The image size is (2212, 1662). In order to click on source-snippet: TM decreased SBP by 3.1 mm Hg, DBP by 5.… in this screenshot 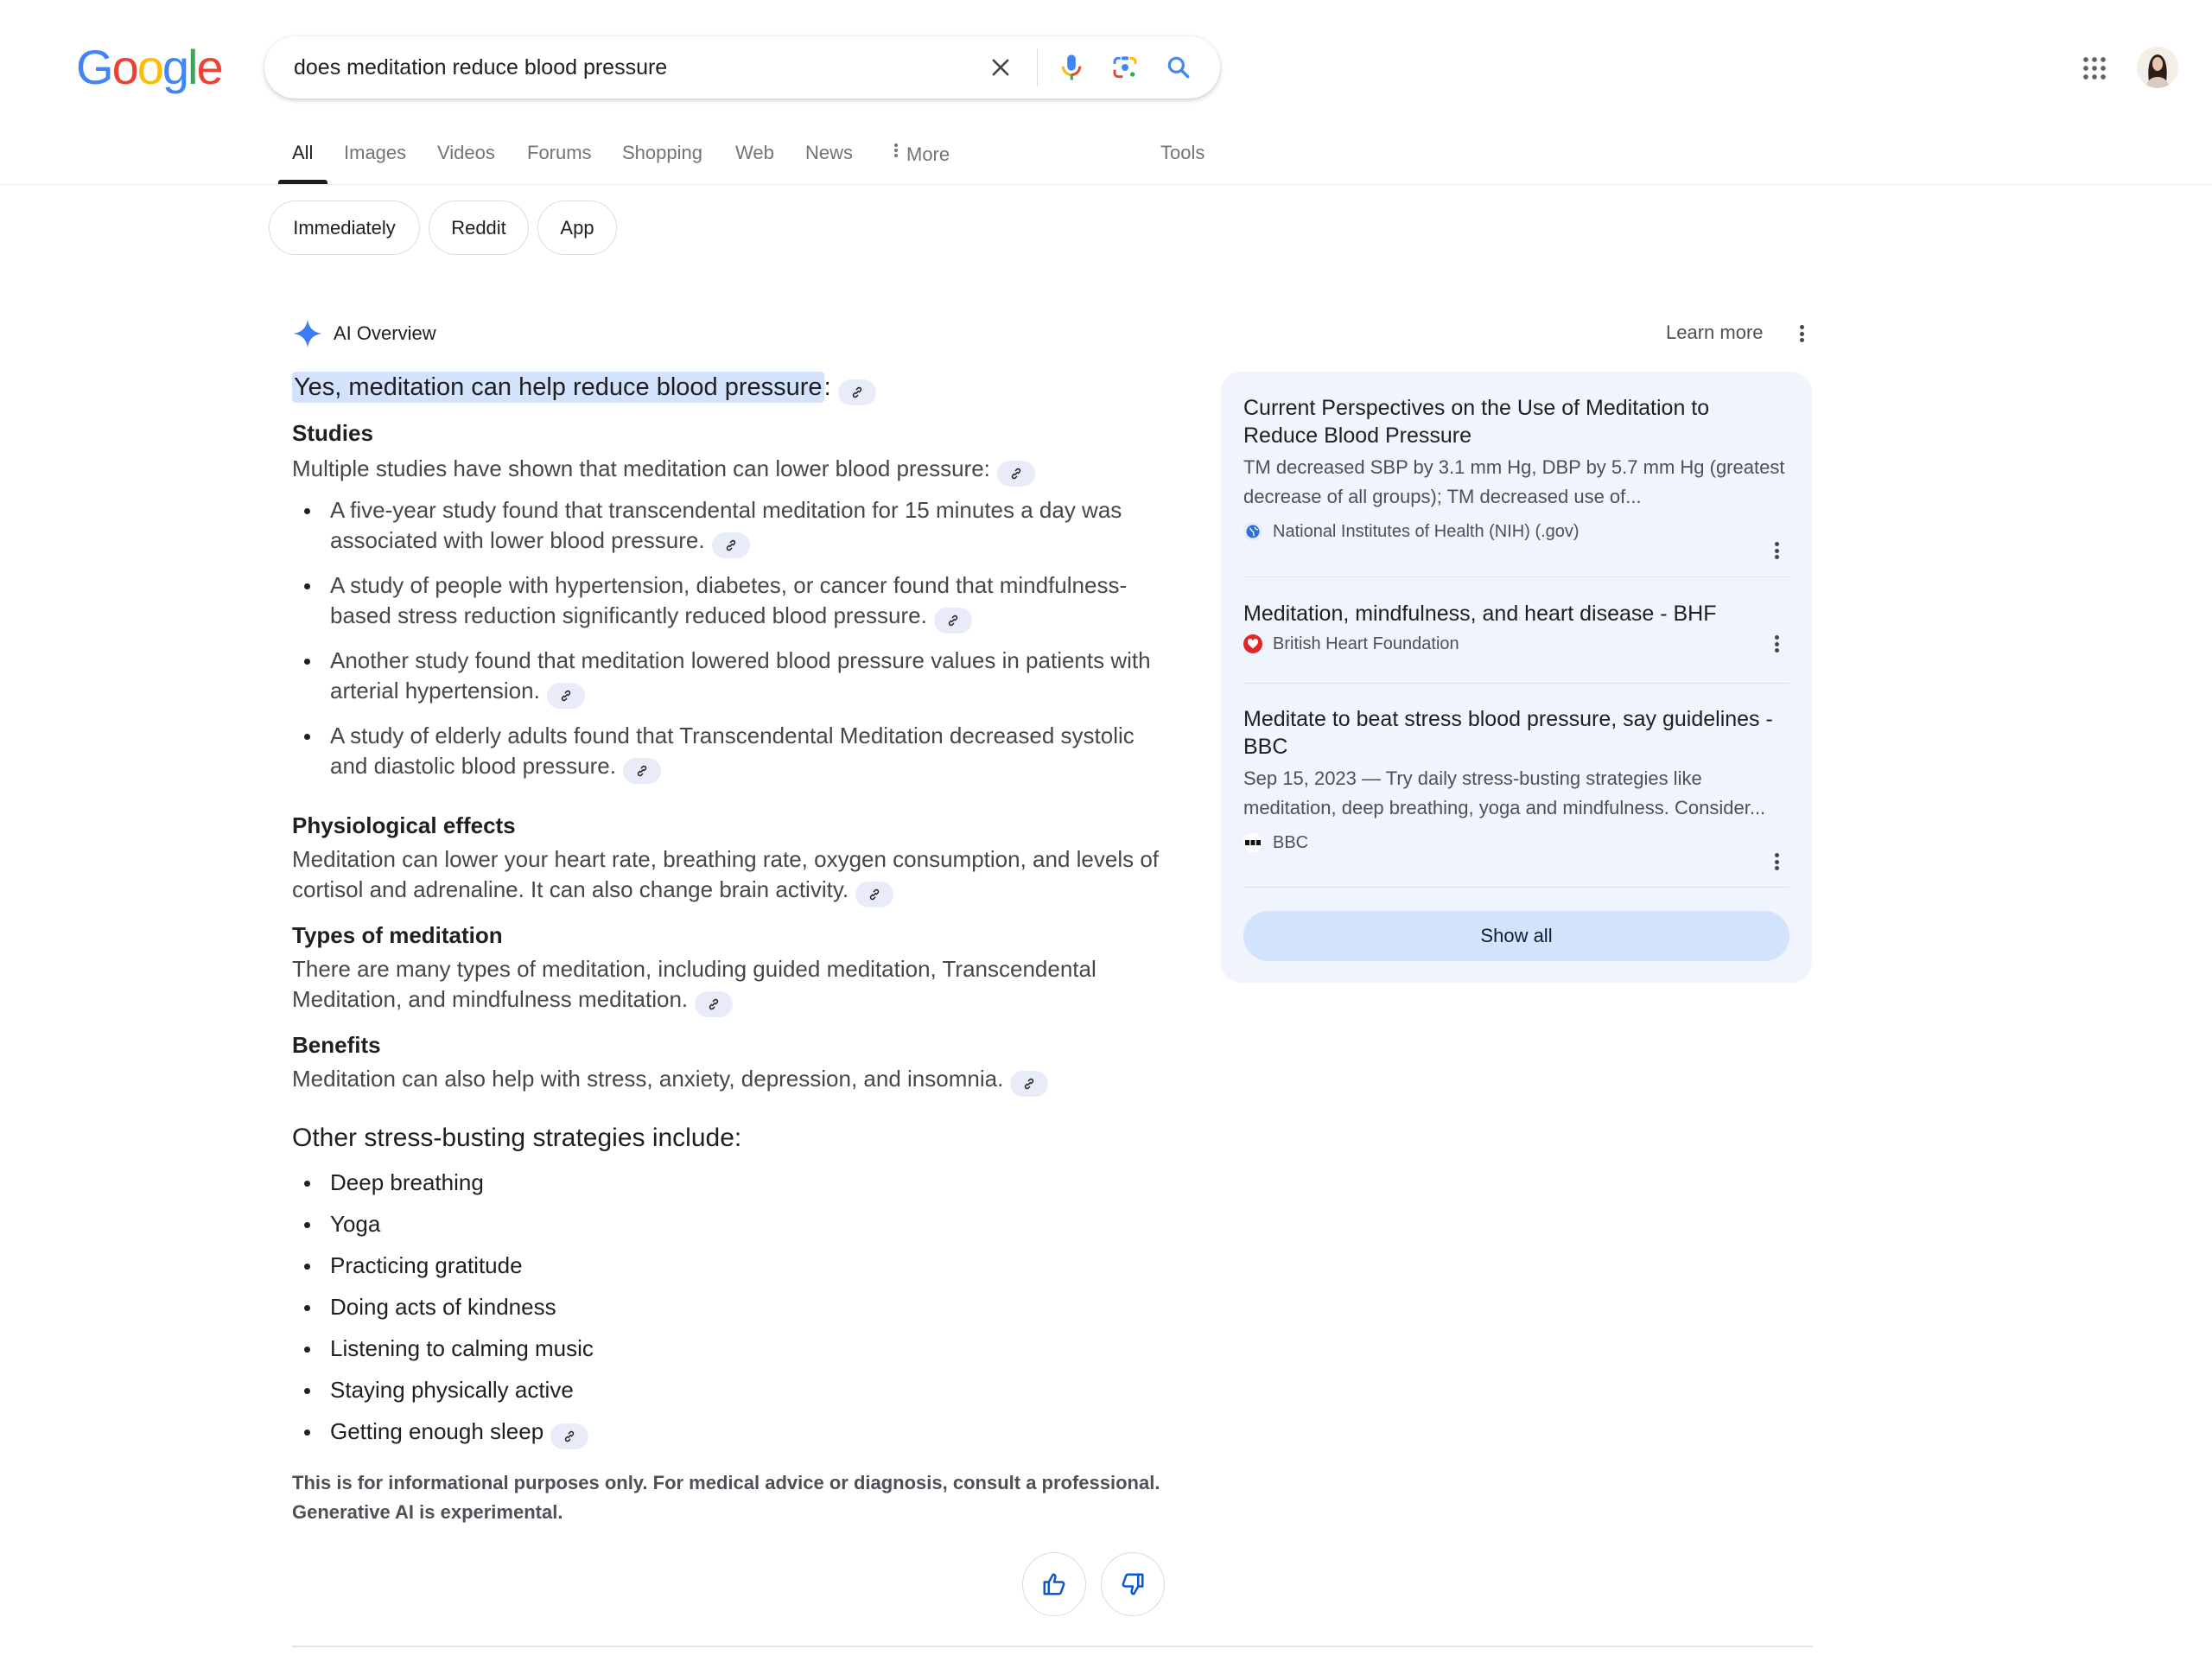, I will do `click(1514, 481)`.